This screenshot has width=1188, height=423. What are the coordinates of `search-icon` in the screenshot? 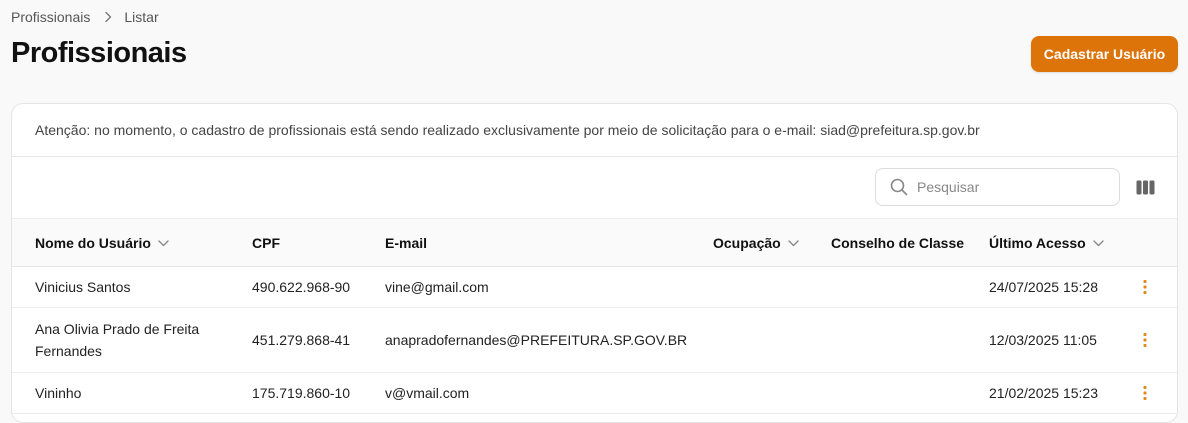 It's located at (899, 187).